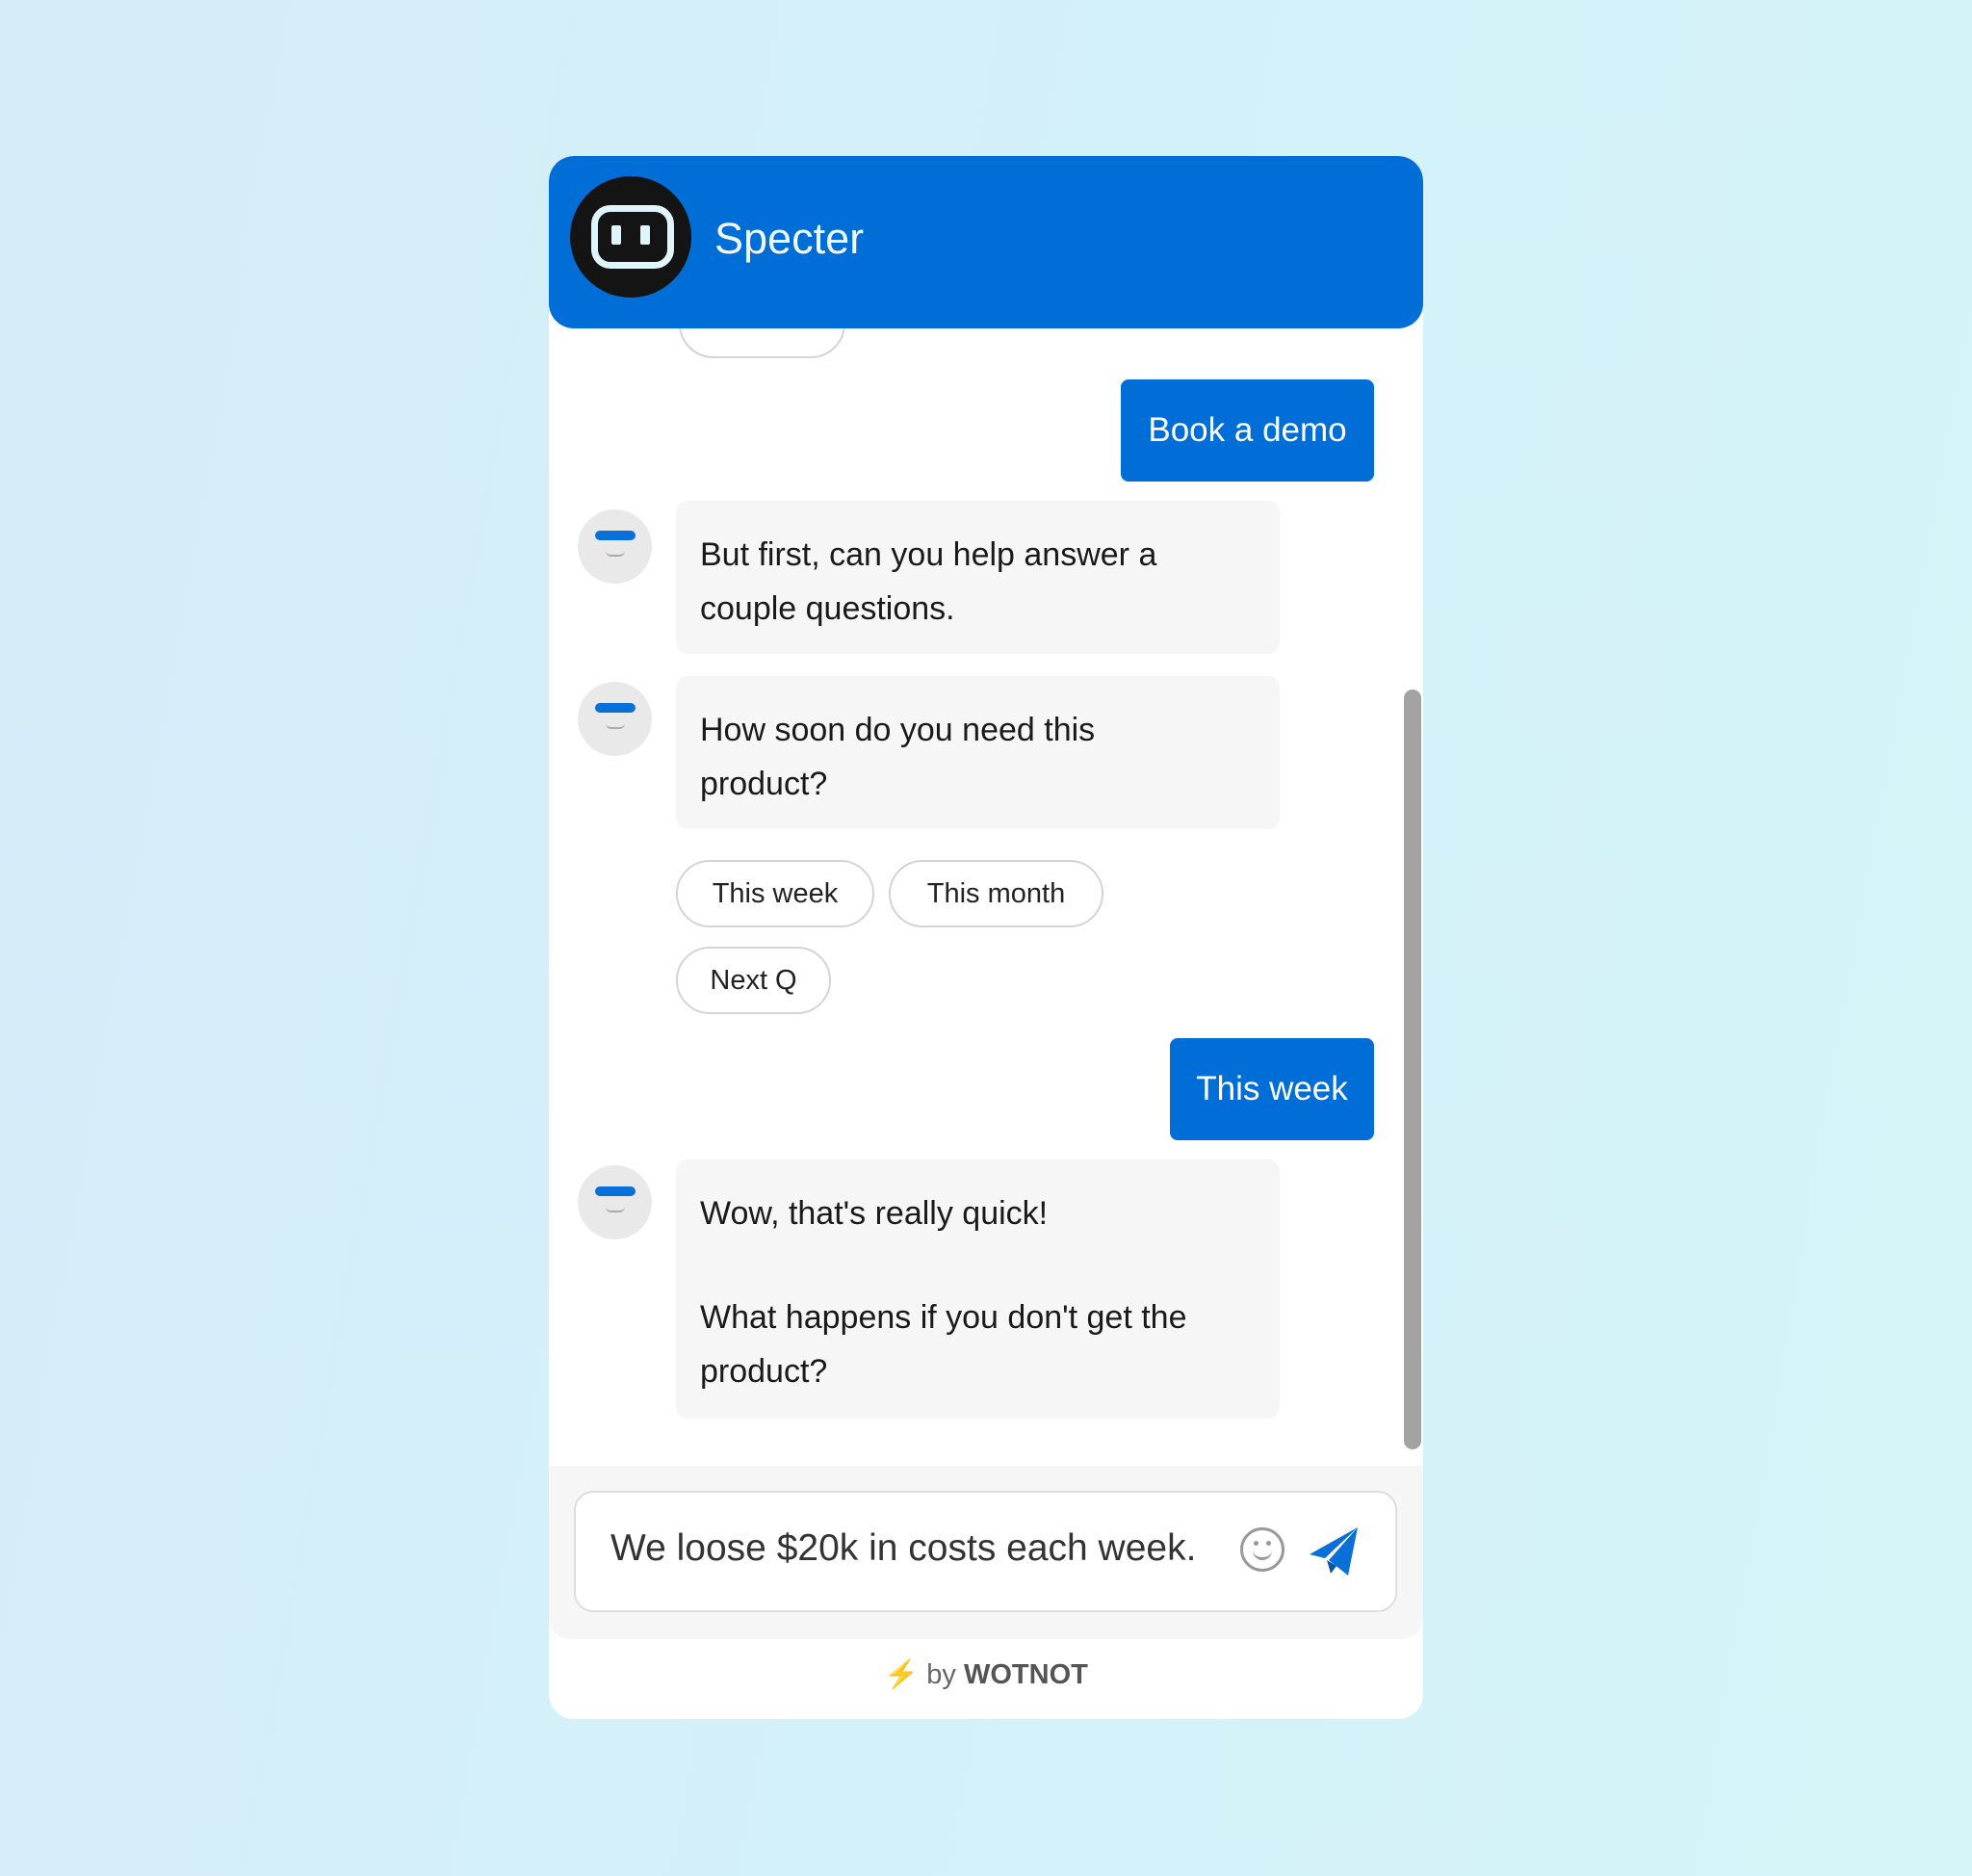 The width and height of the screenshot is (1972, 1876). Describe the element at coordinates (1412, 1069) in the screenshot. I see `scrollbar` at that location.